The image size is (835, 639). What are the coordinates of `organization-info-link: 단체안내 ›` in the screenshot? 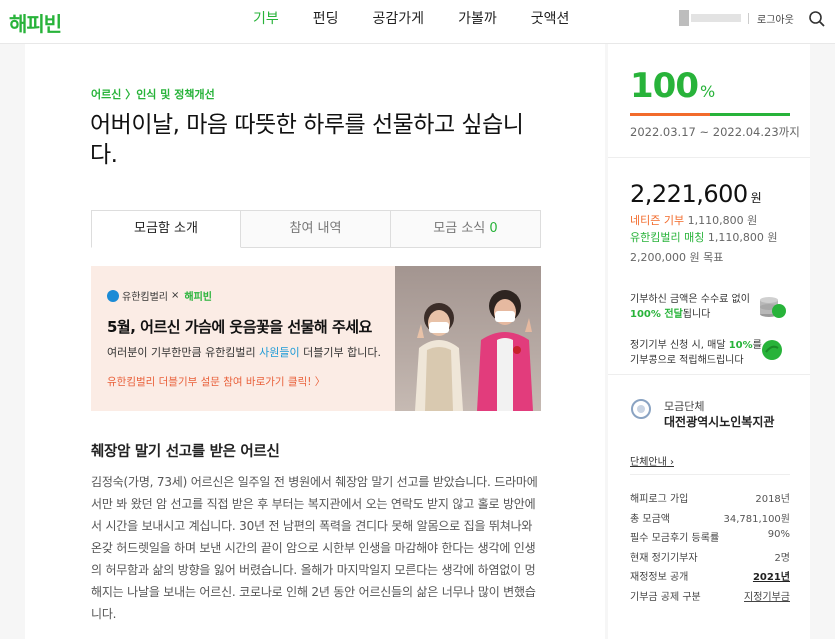 It's located at (652, 460).